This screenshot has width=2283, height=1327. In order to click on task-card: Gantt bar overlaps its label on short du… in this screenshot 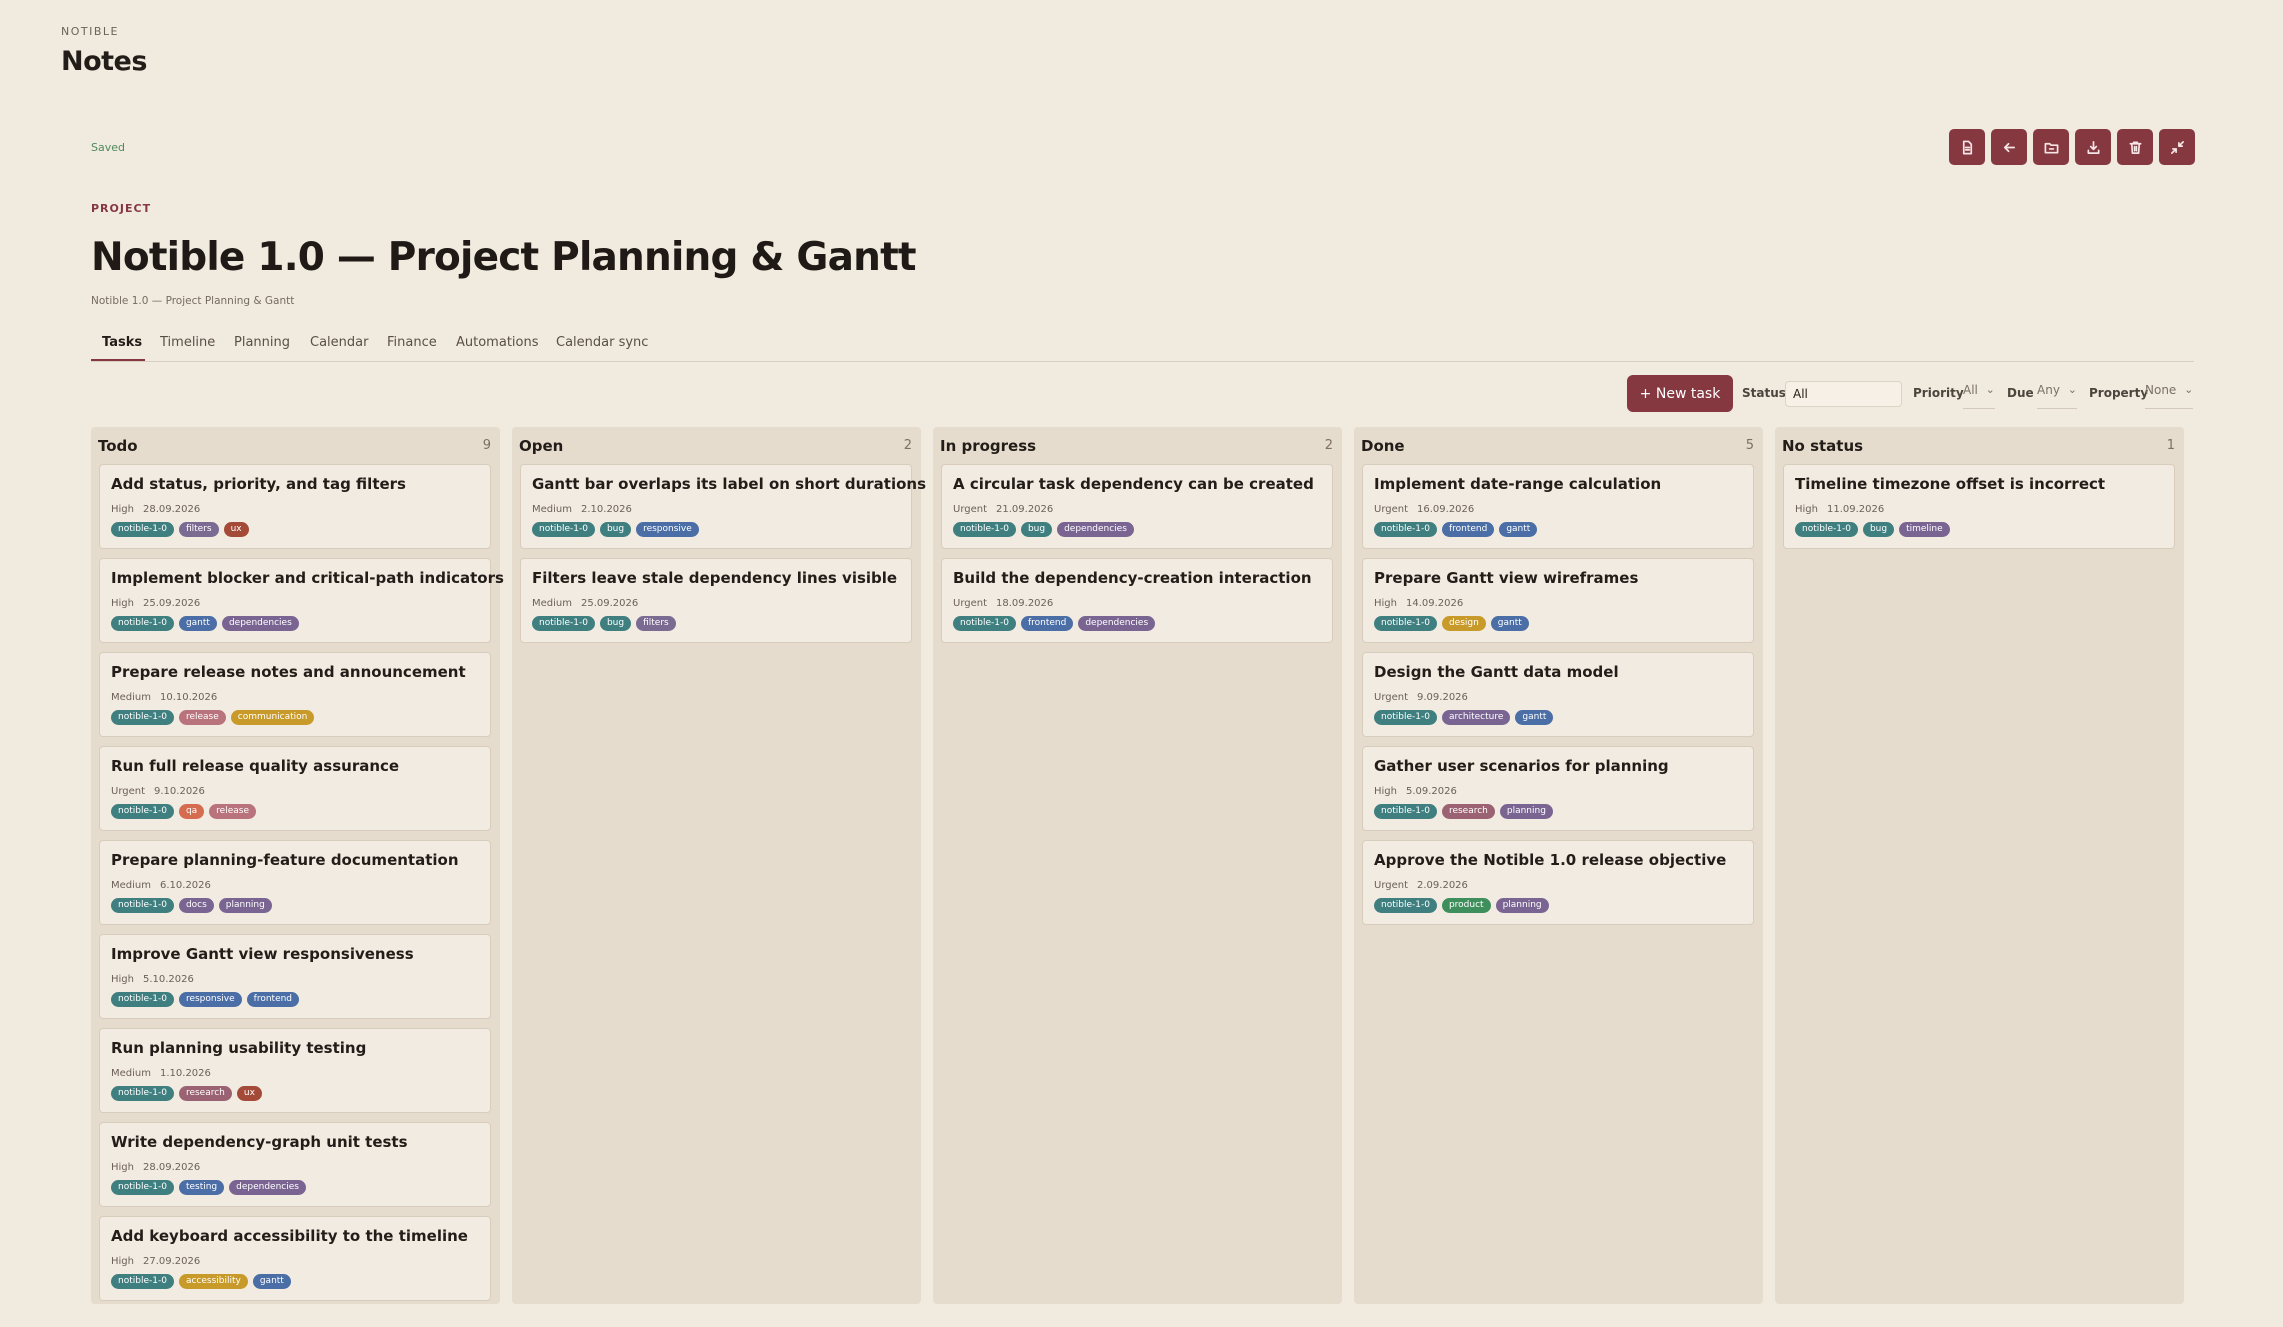, I will do `click(723, 506)`.